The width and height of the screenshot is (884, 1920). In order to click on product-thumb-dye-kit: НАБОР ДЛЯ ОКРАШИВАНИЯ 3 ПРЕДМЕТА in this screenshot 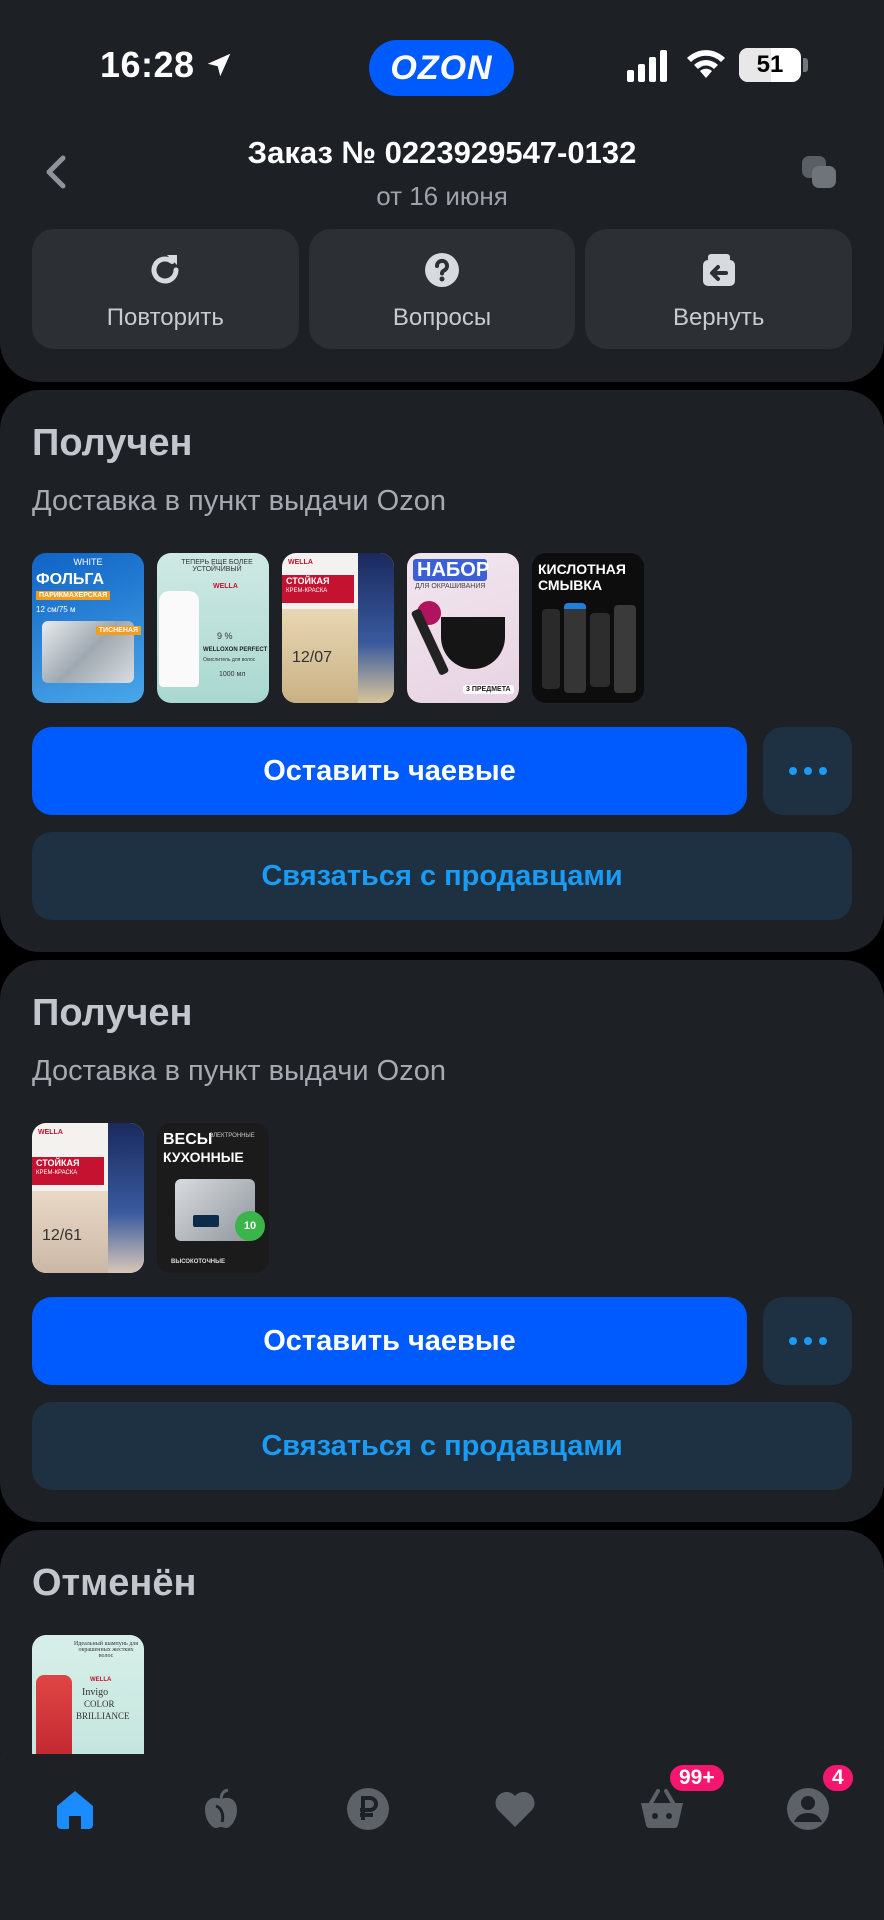, I will do `click(463, 628)`.